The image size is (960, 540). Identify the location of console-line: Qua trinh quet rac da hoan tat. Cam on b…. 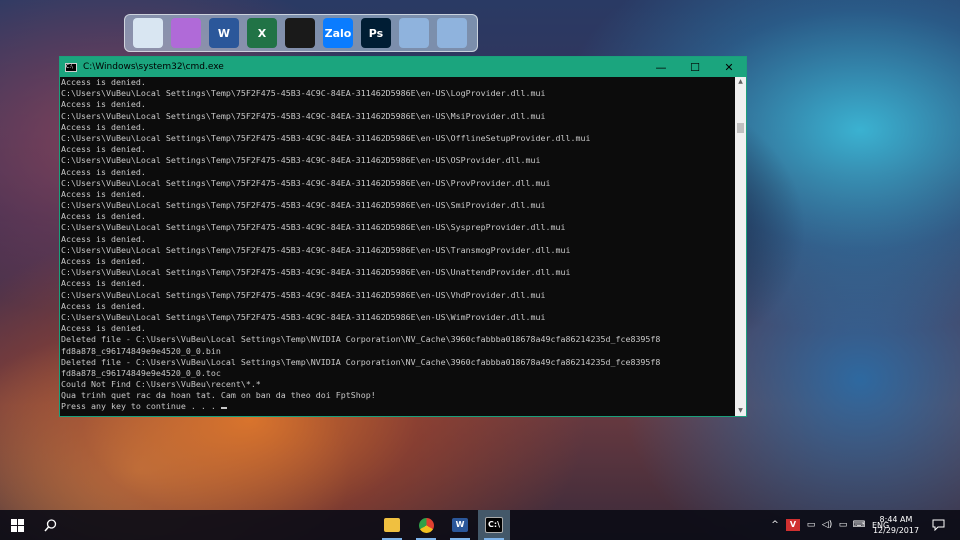
(218, 395).